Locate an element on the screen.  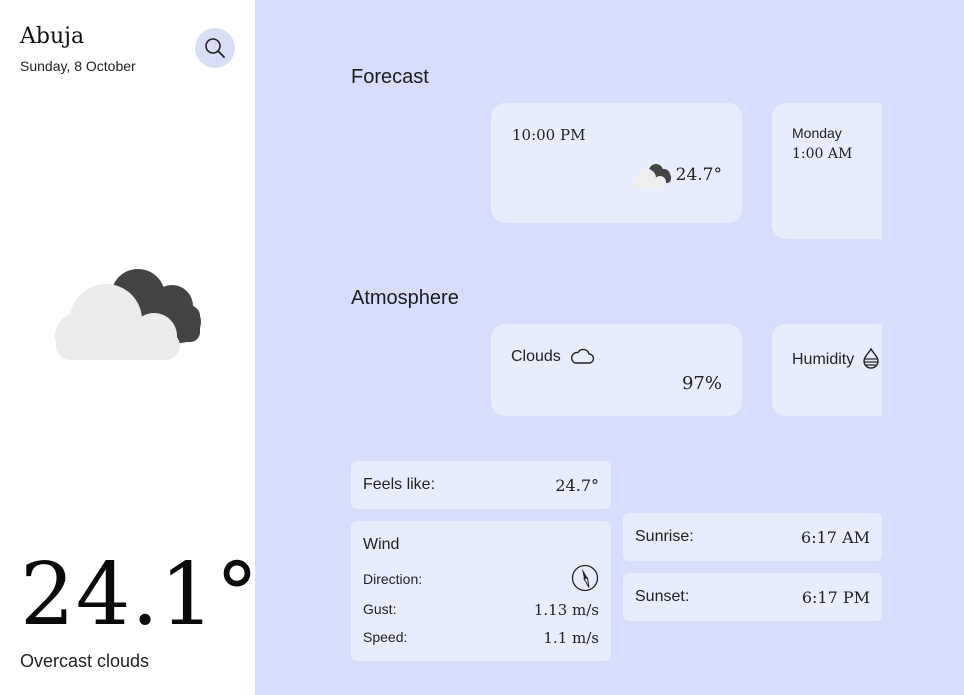
sunset-label: Sunset: is located at coordinates (662, 596).